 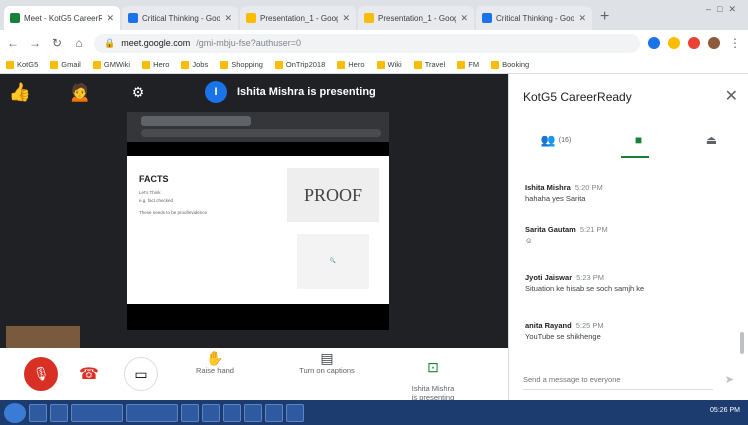 What do you see at coordinates (433, 378) in the screenshot?
I see `presenting-button: ⊡ Ishita Mishra is presenting` at bounding box center [433, 378].